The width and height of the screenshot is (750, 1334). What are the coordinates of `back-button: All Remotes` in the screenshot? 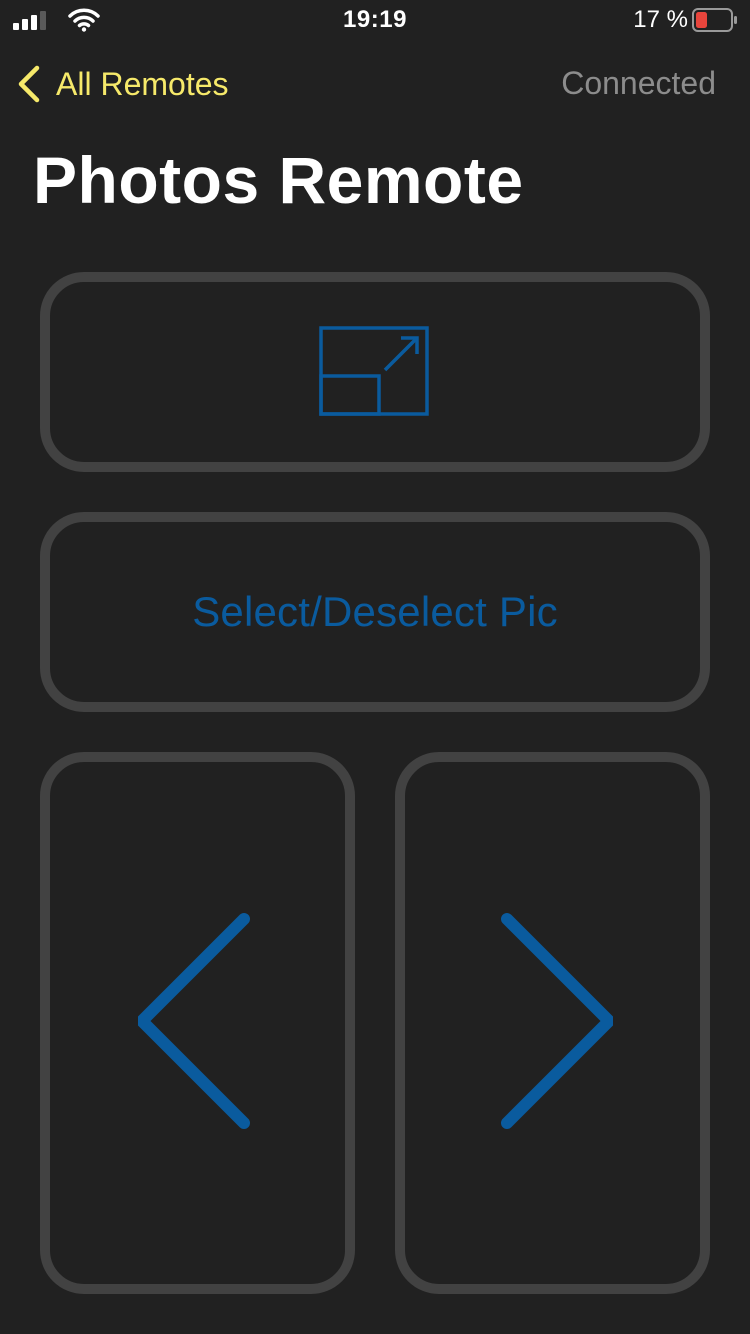 It's located at (122, 84).